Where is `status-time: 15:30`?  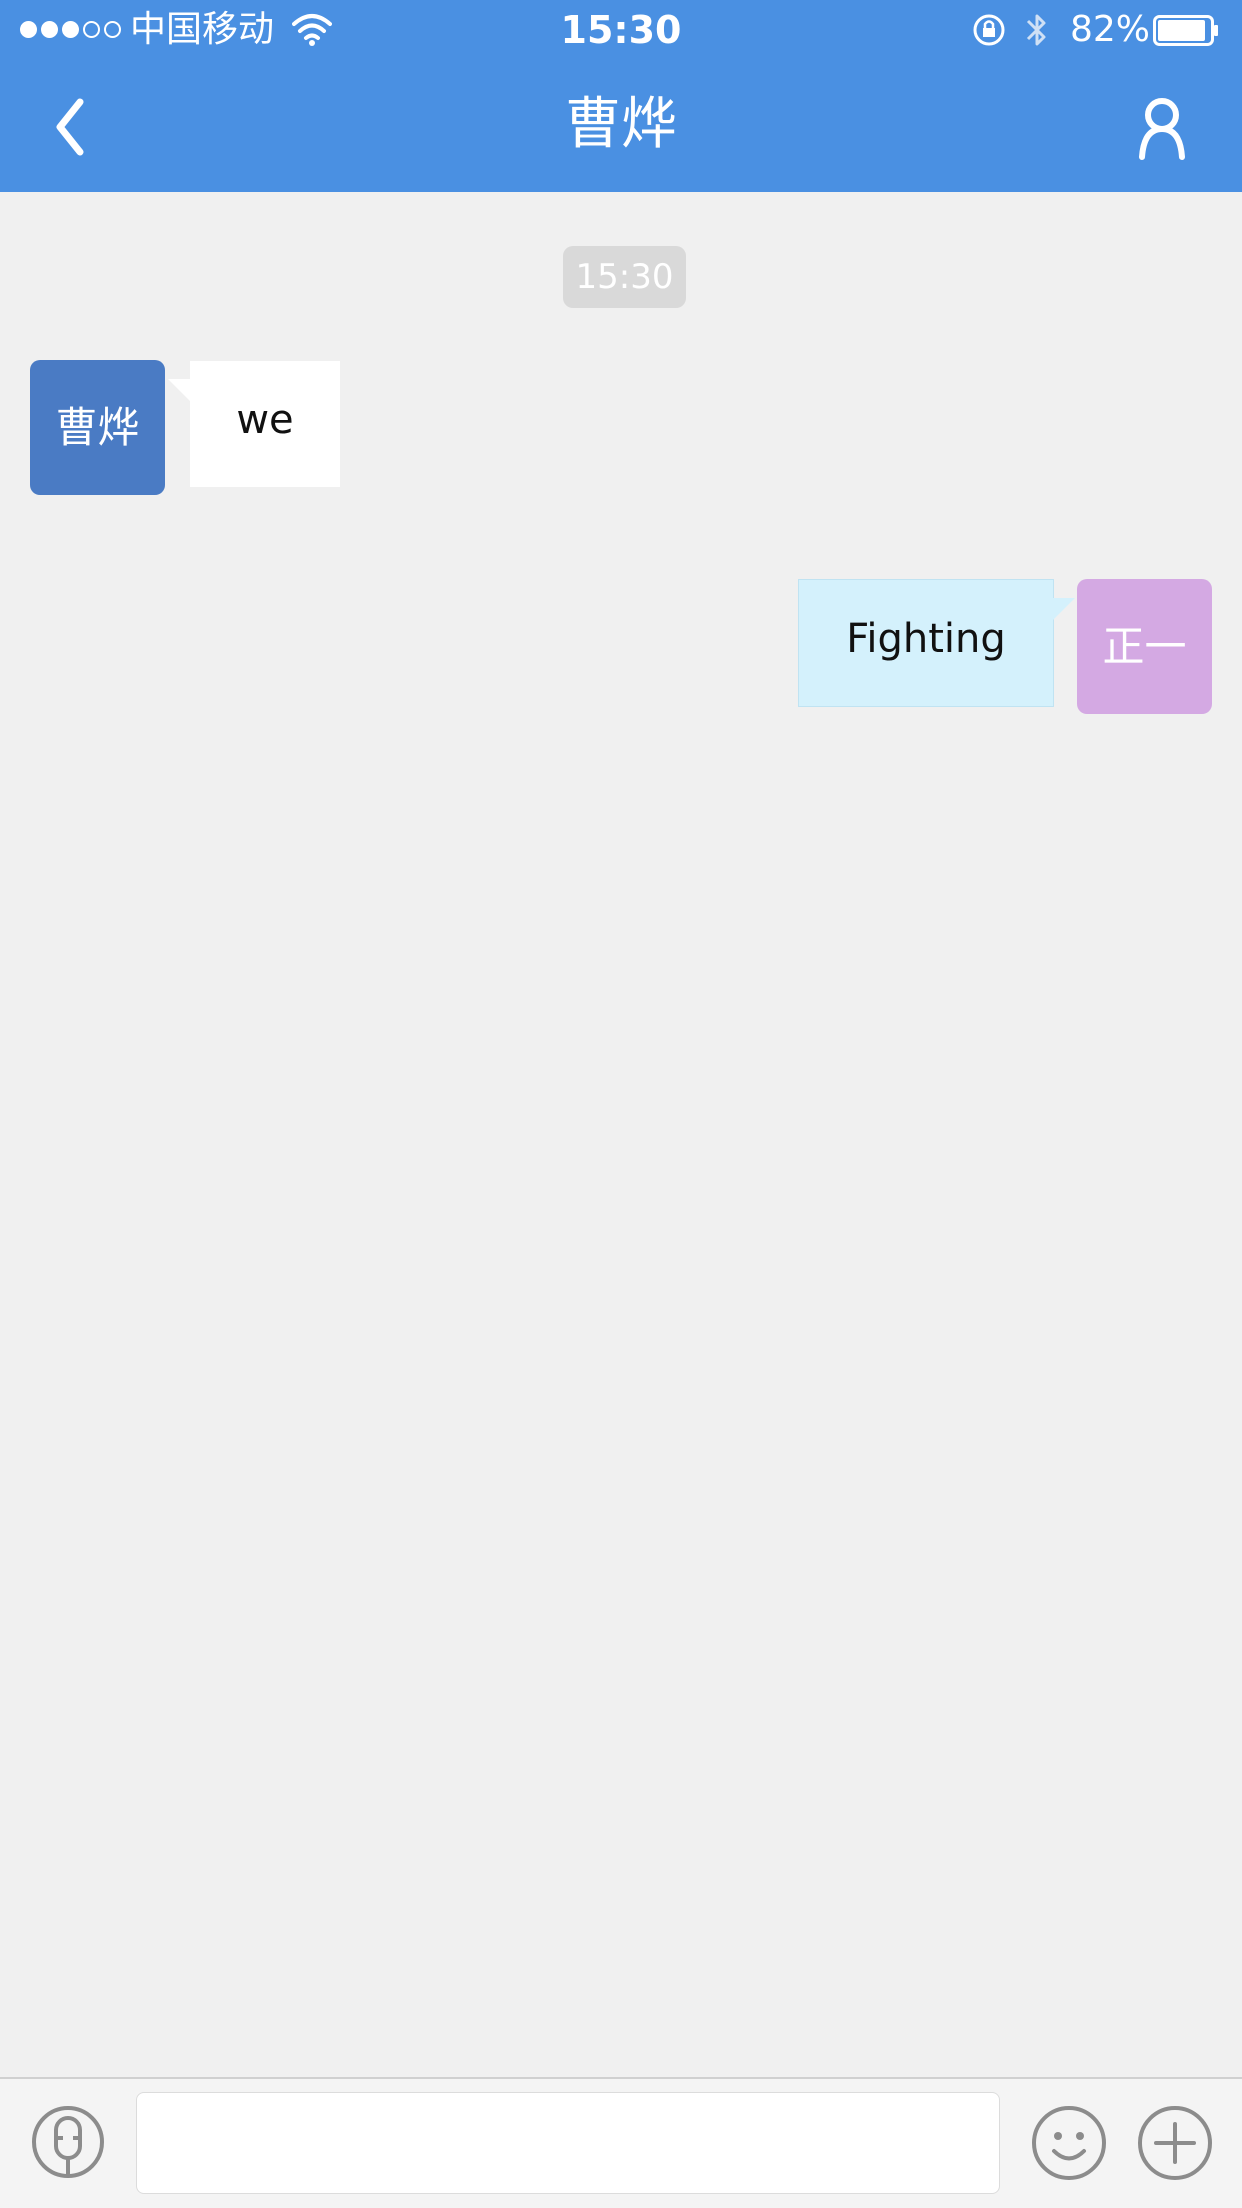
status-time: 15:30 is located at coordinates (621, 30).